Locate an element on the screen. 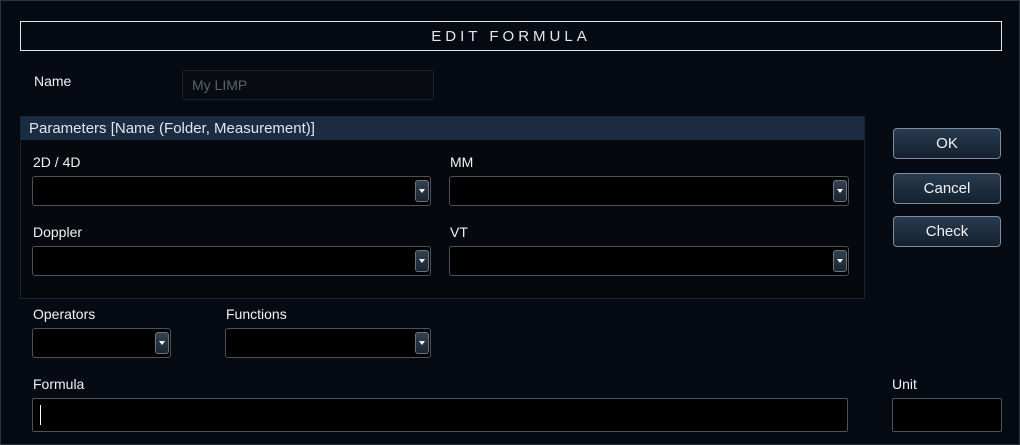 The image size is (1020, 445). check-button: Check is located at coordinates (947, 231).